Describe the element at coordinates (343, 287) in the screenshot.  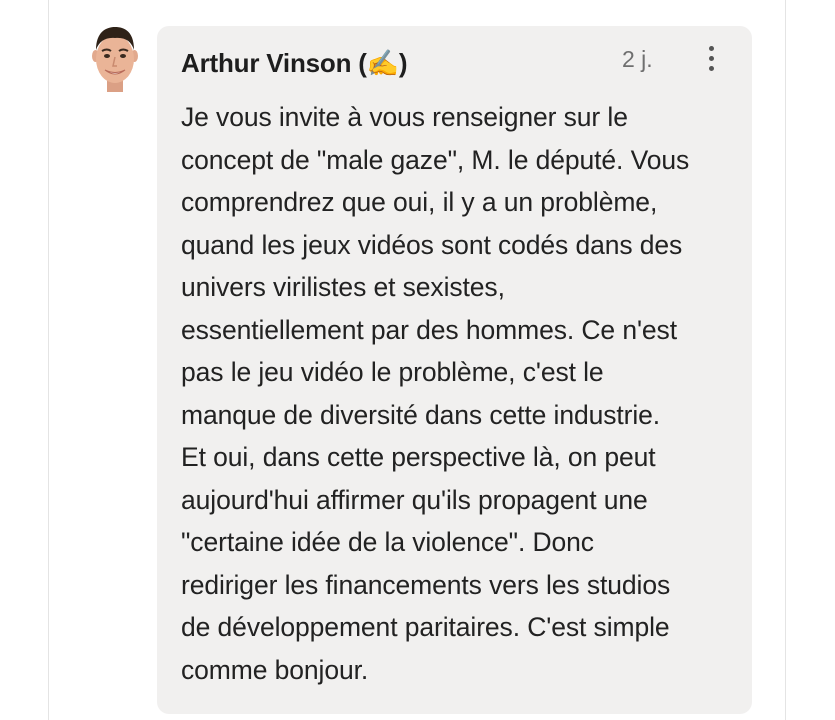
I see `comment-line: univers virilistes et sexistes,` at that location.